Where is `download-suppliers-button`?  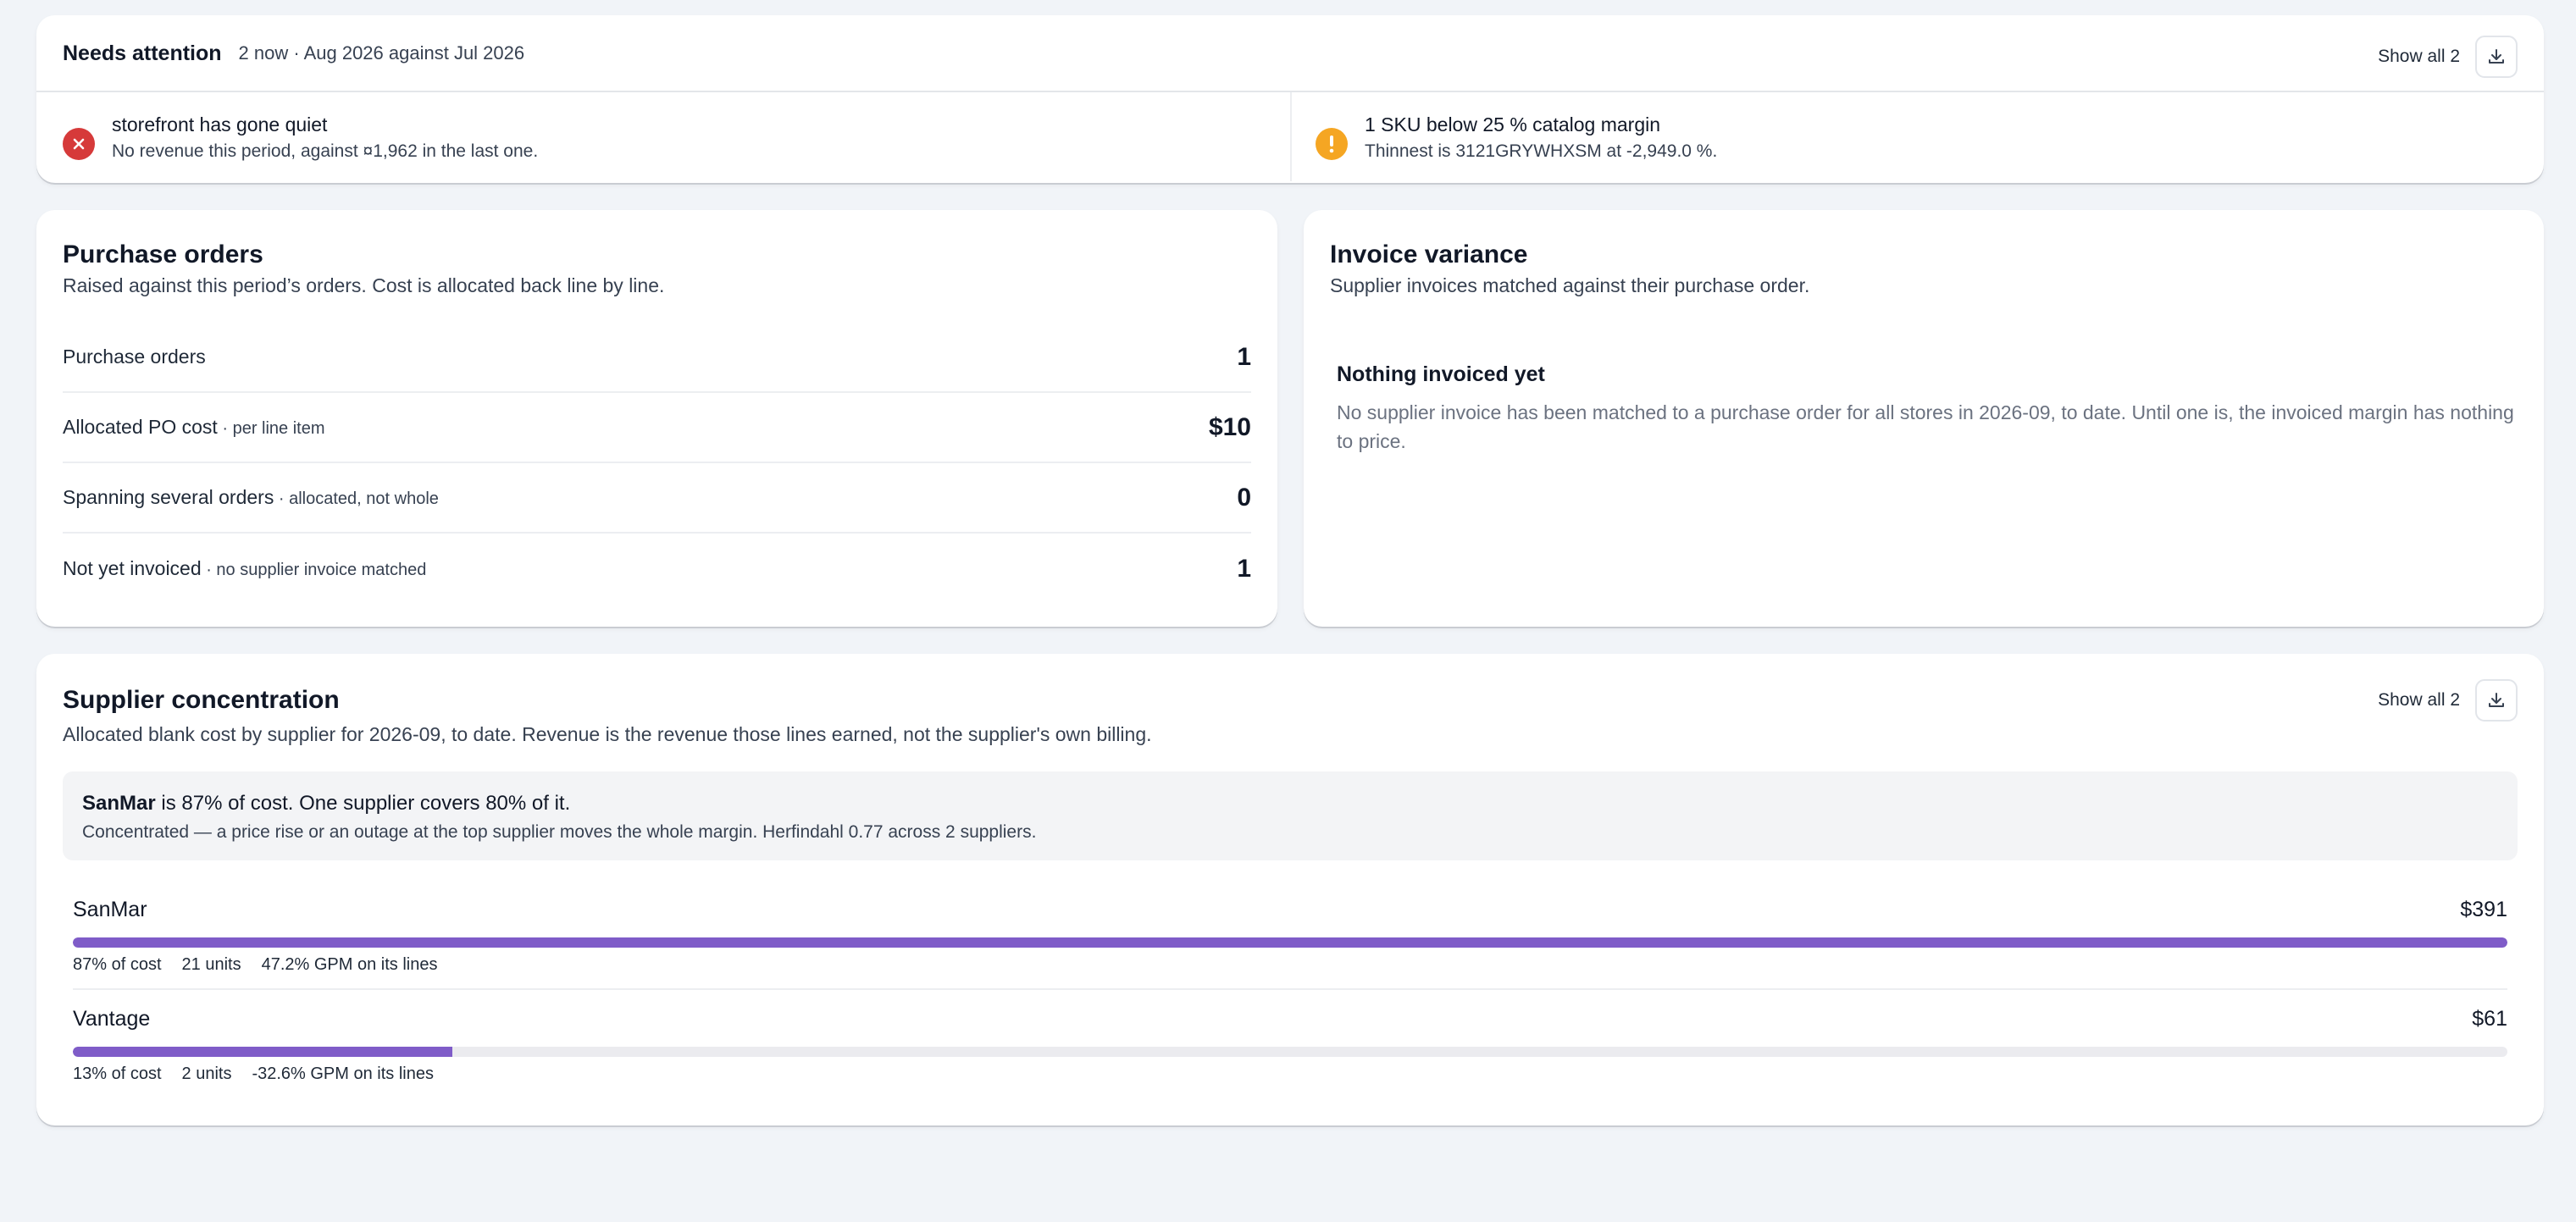 download-suppliers-button is located at coordinates (2496, 700).